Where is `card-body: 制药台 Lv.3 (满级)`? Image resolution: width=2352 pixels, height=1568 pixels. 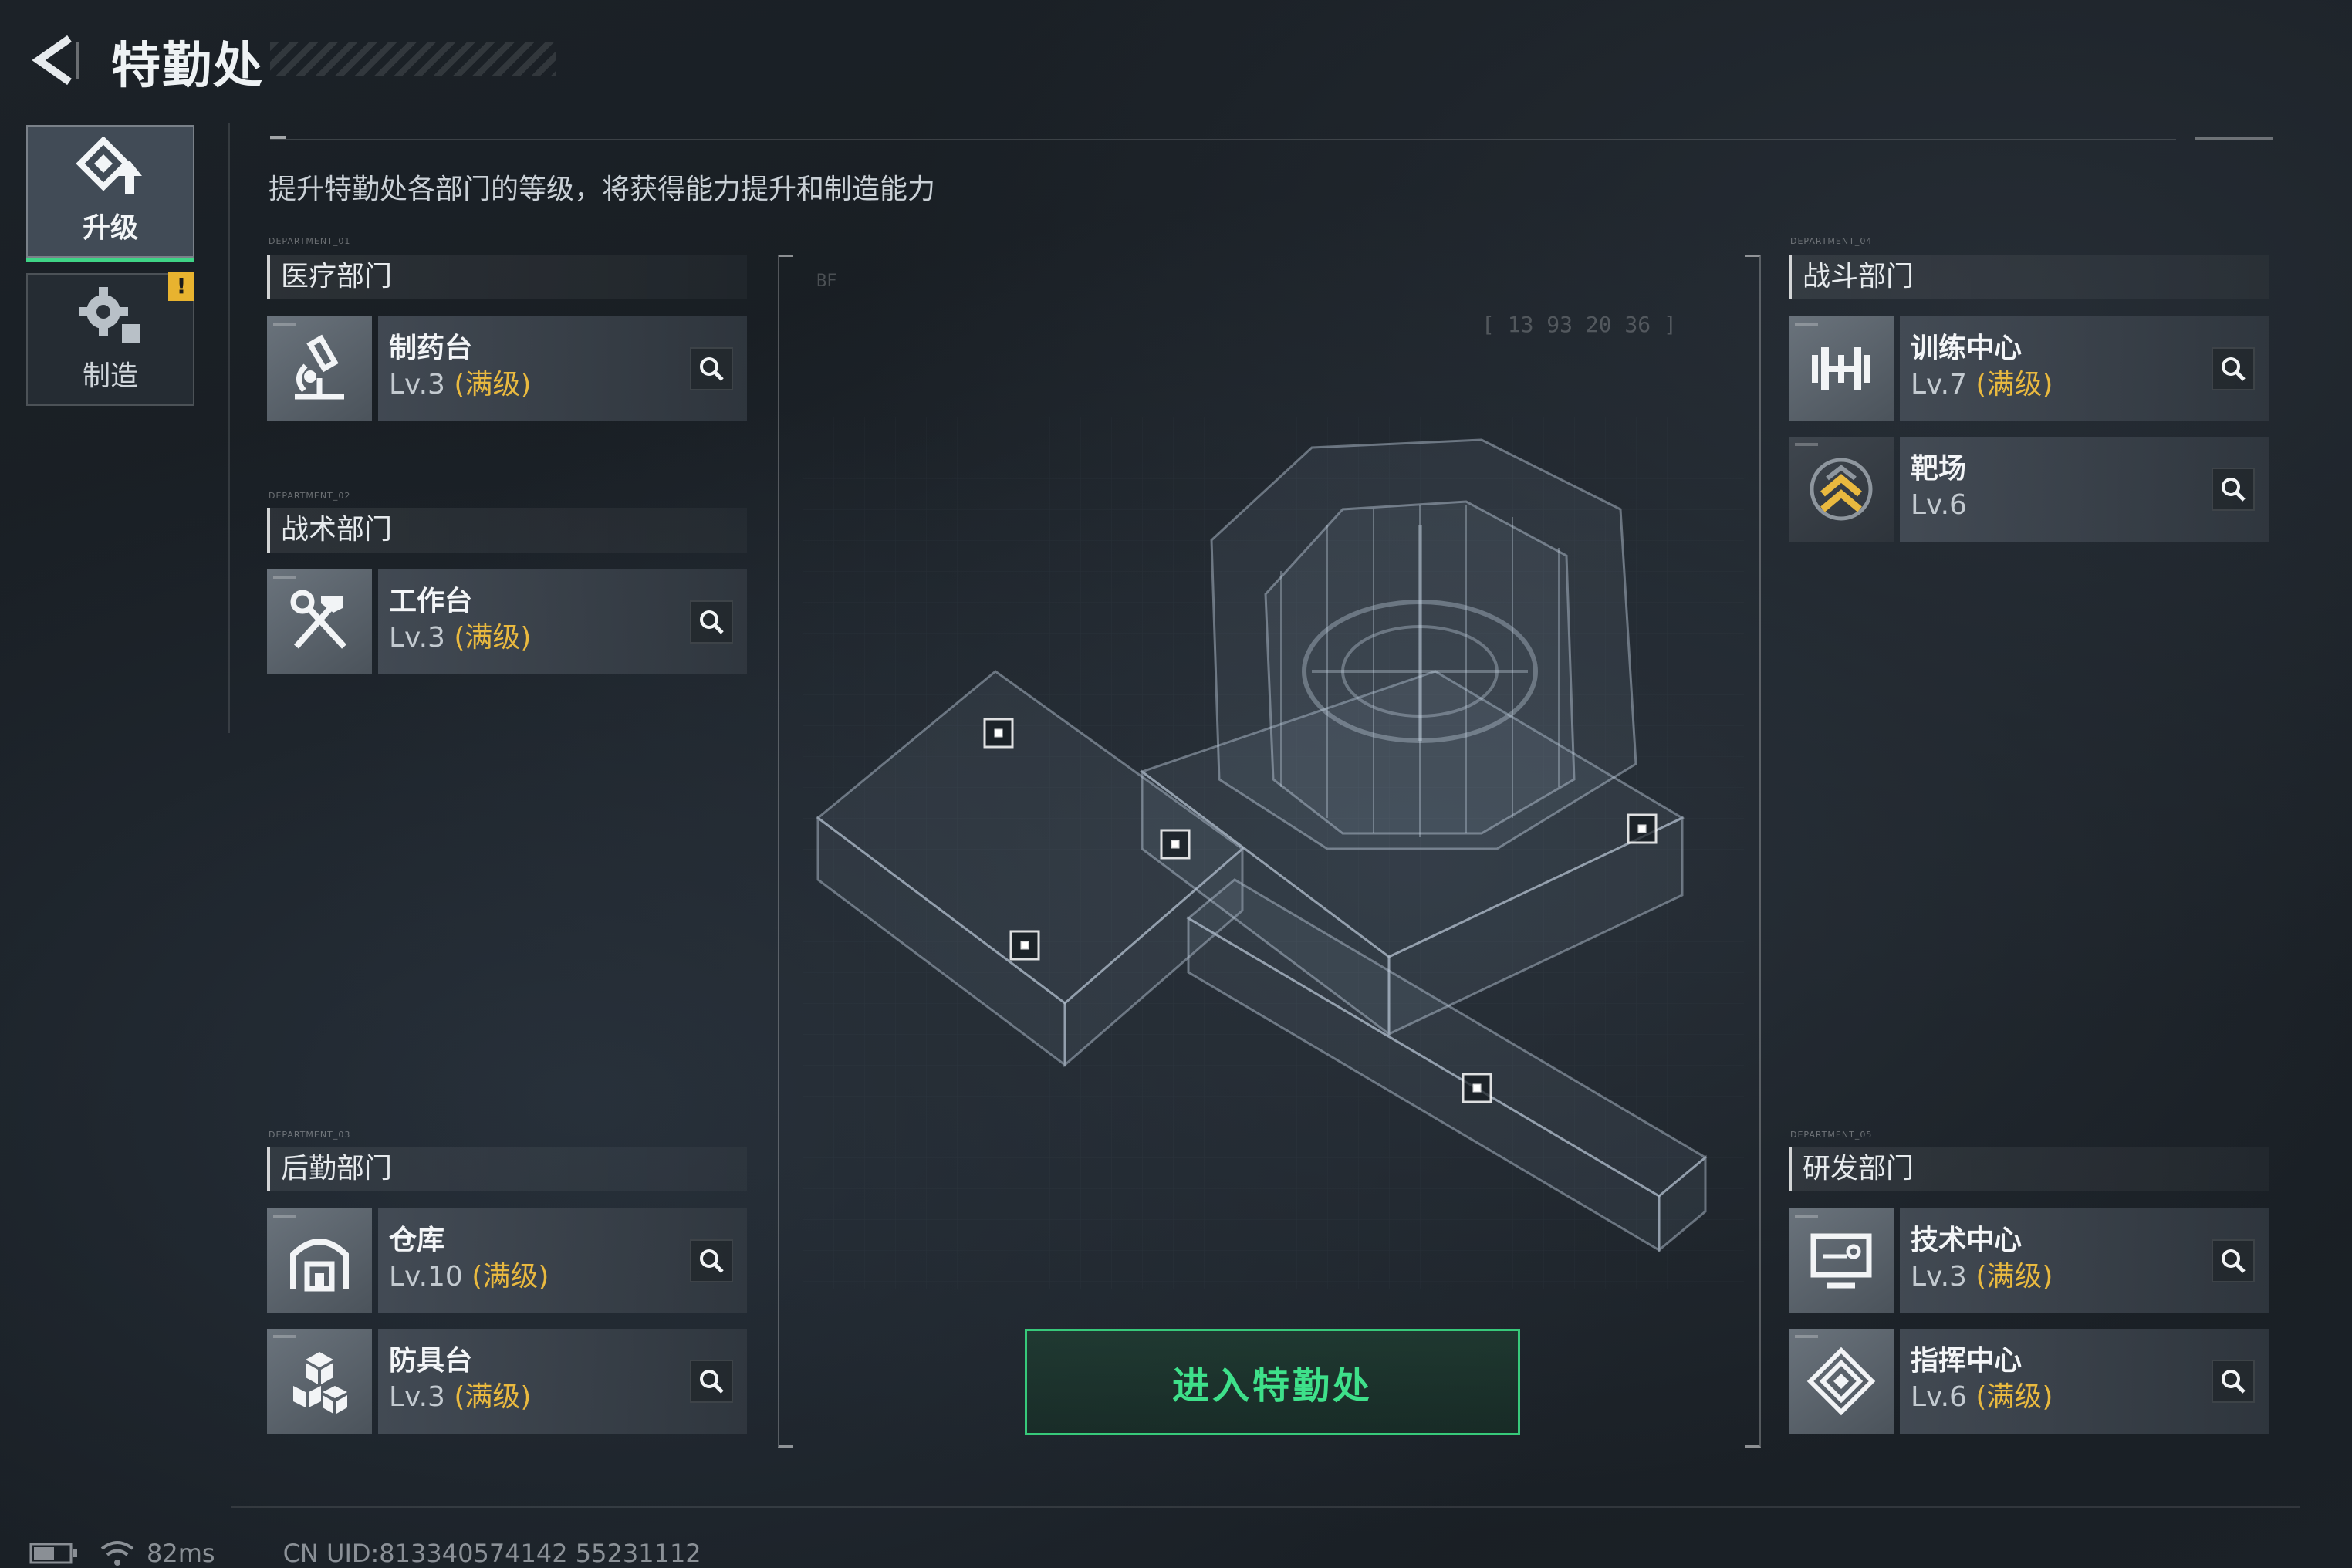 card-body: 制药台 Lv.3 (满级) is located at coordinates (562, 368).